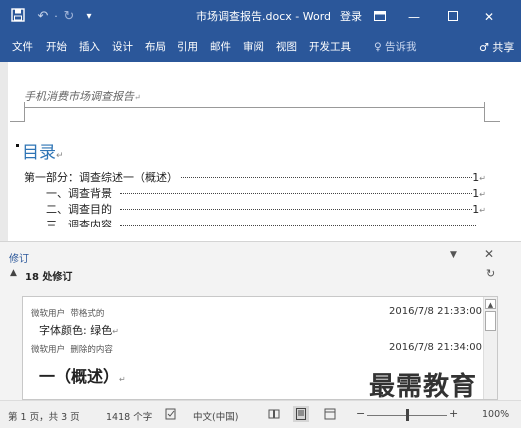  Describe the element at coordinates (414, 17) in the screenshot. I see `minimize-icon: —` at that location.